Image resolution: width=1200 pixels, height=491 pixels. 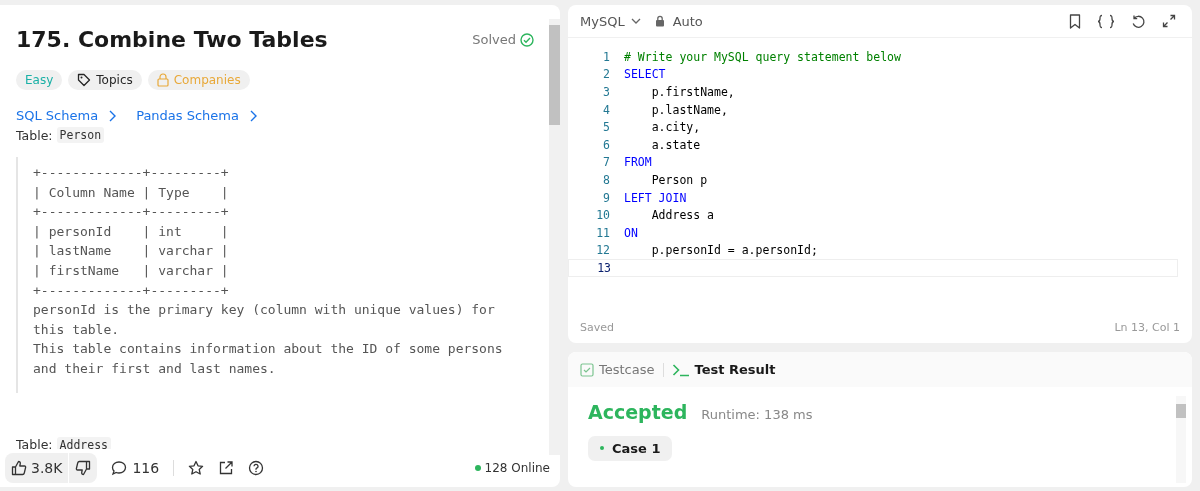 What do you see at coordinates (1147, 327) in the screenshot?
I see `cursor-position: Ln 13, Col 1` at bounding box center [1147, 327].